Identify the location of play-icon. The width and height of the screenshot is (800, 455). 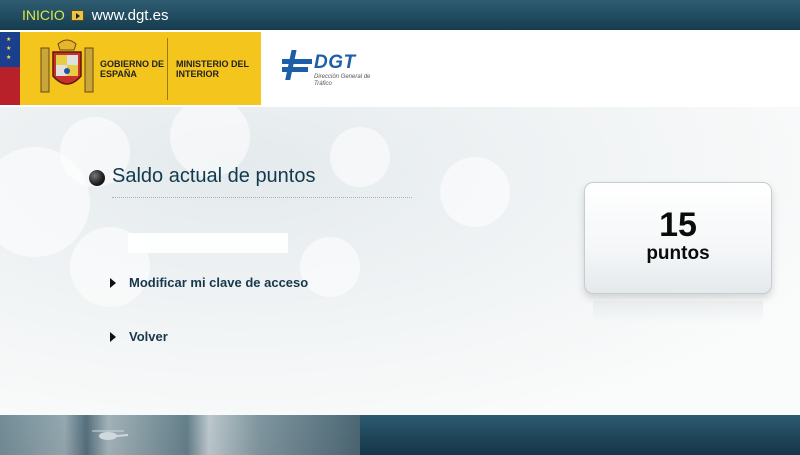
(77, 15).